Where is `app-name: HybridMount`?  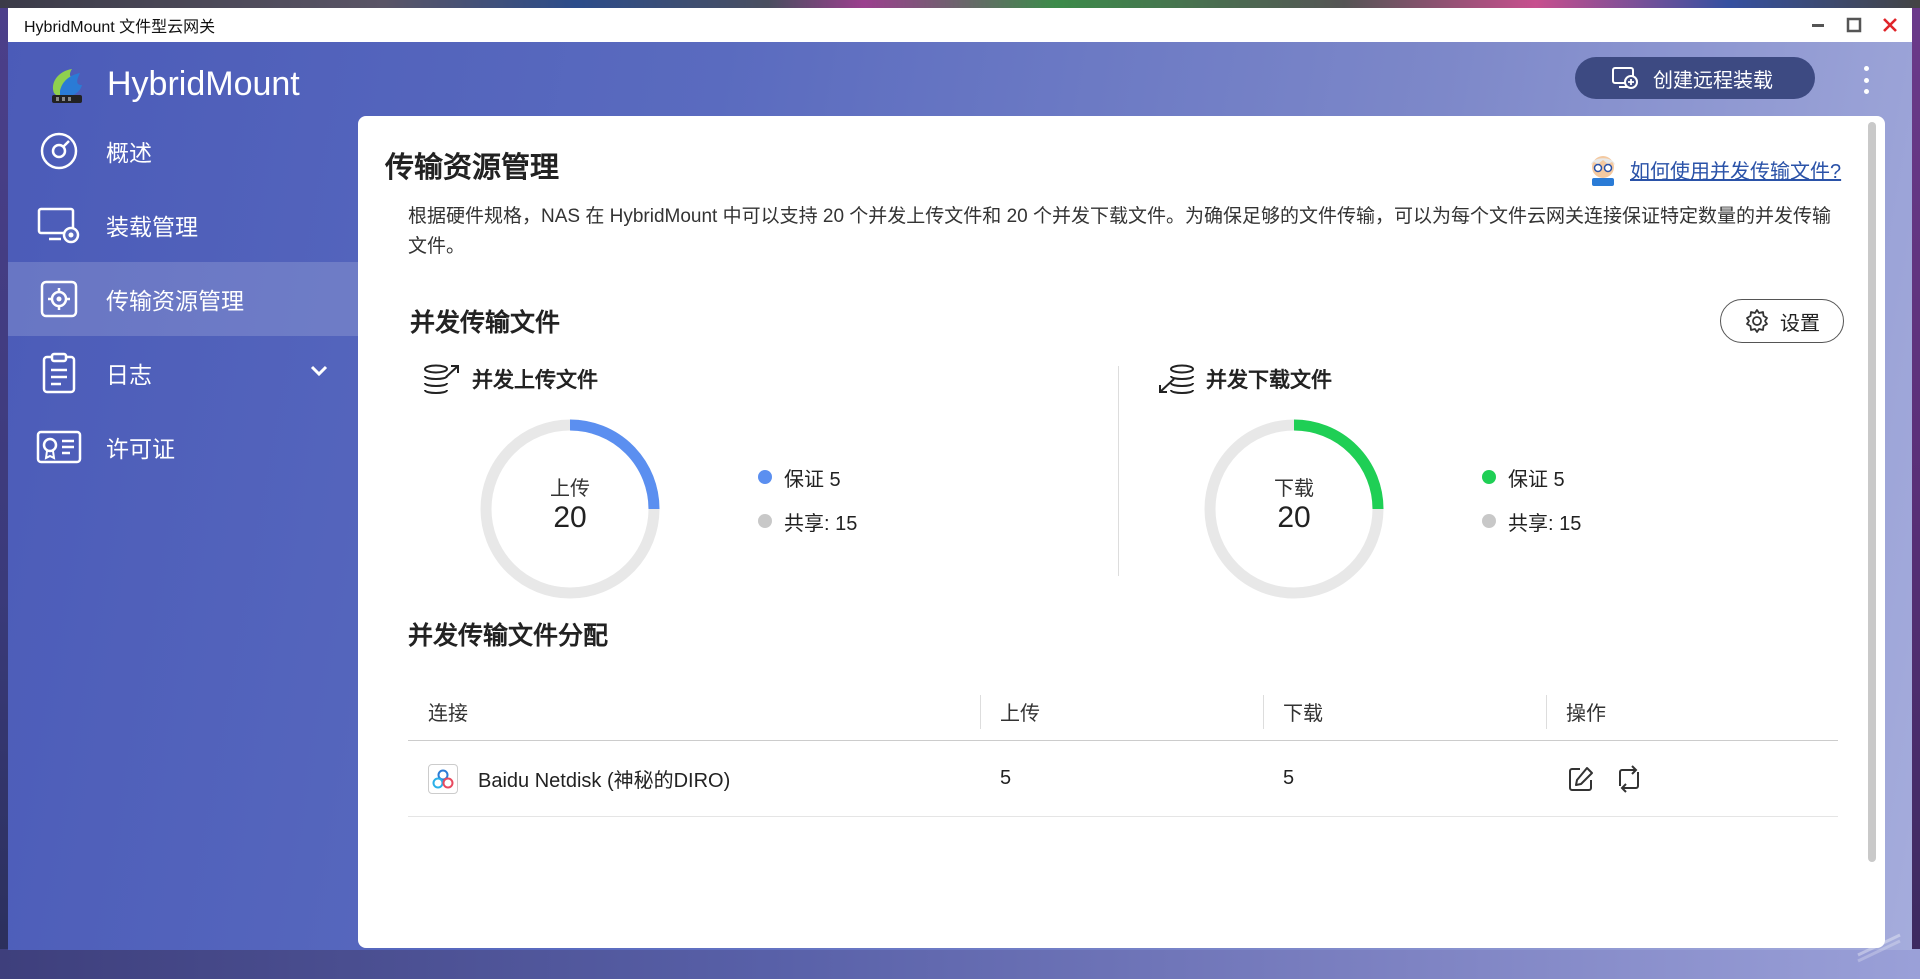
app-name: HybridMount is located at coordinates (203, 84).